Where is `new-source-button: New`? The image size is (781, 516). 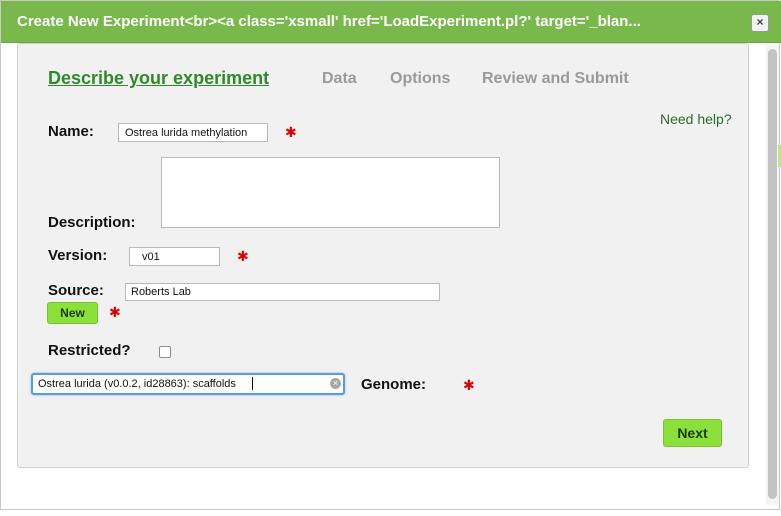
new-source-button: New is located at coordinates (72, 313).